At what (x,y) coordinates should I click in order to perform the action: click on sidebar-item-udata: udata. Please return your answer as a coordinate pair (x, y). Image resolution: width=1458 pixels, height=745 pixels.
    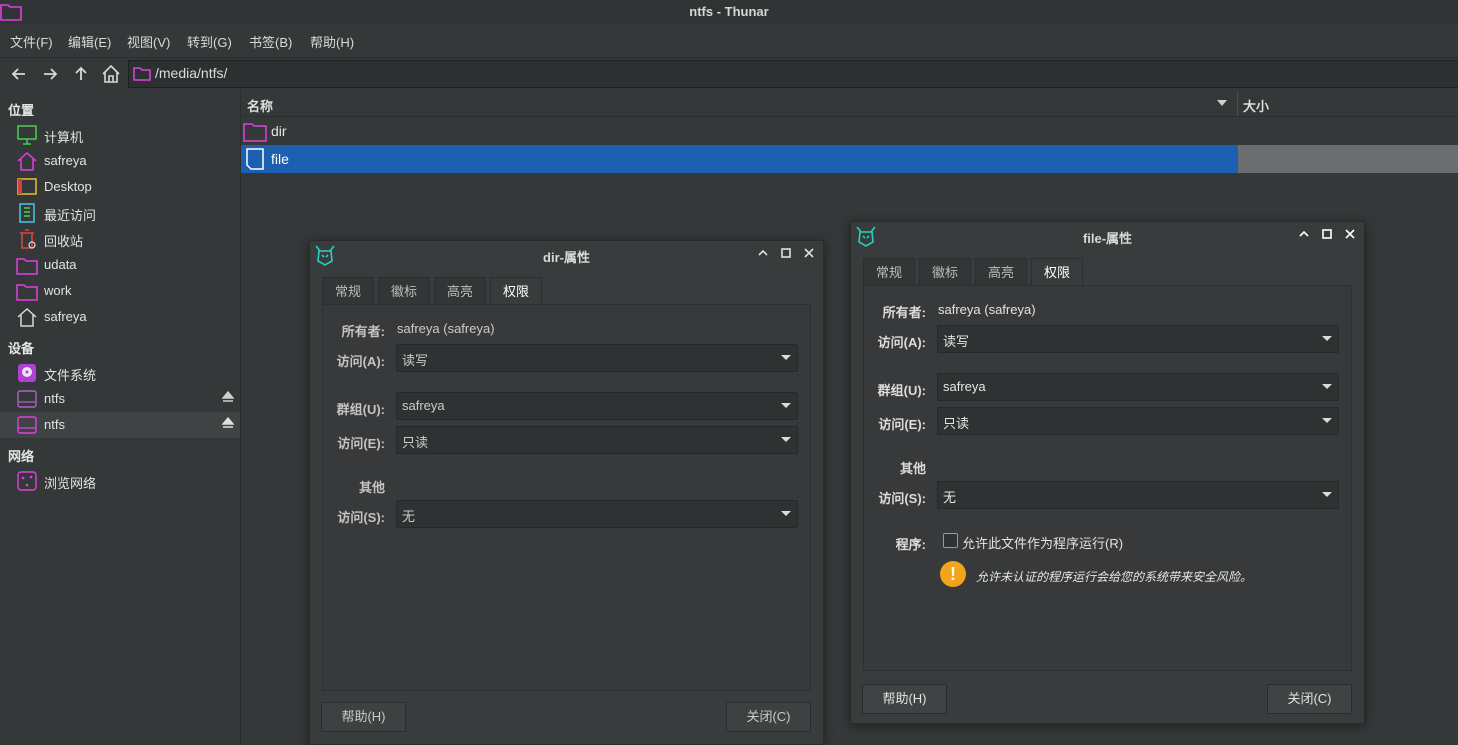
    Looking at the image, I should click on (120, 265).